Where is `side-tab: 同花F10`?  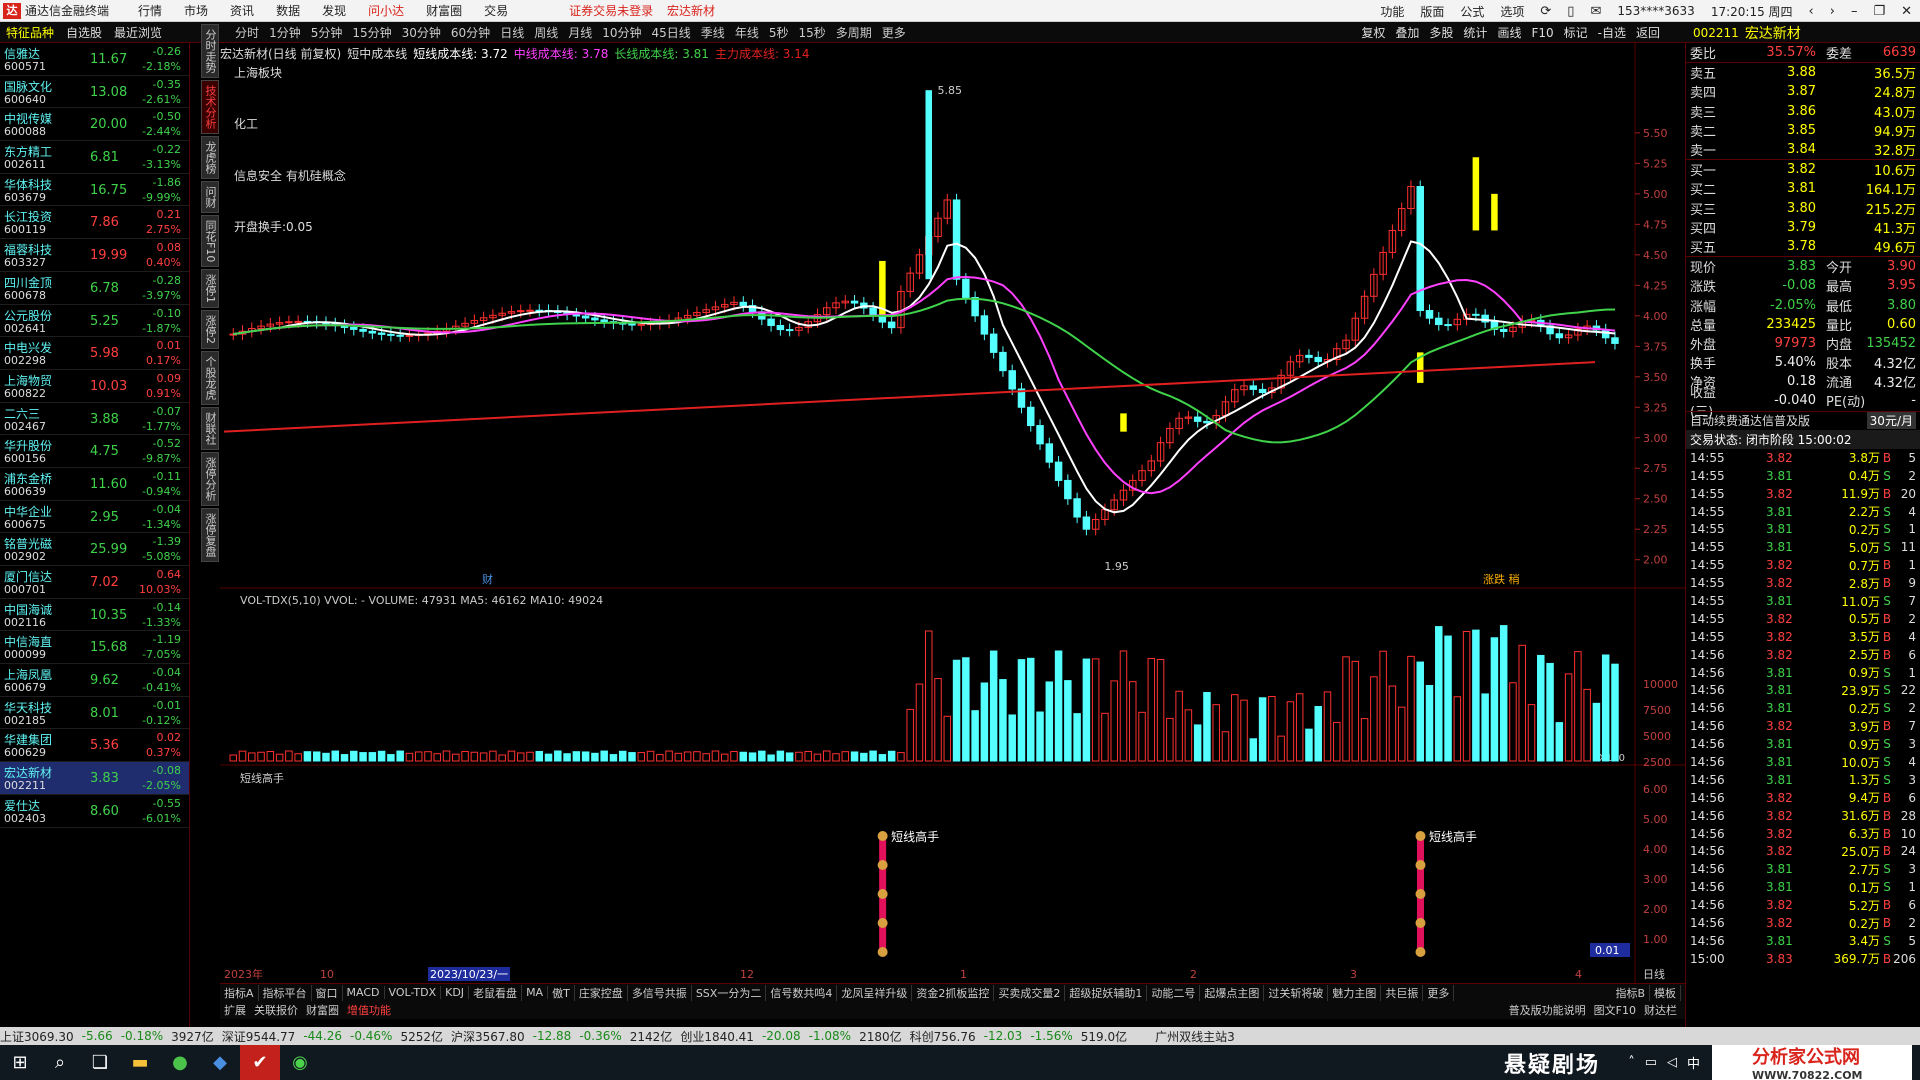 side-tab: 同花F10 is located at coordinates (210, 241).